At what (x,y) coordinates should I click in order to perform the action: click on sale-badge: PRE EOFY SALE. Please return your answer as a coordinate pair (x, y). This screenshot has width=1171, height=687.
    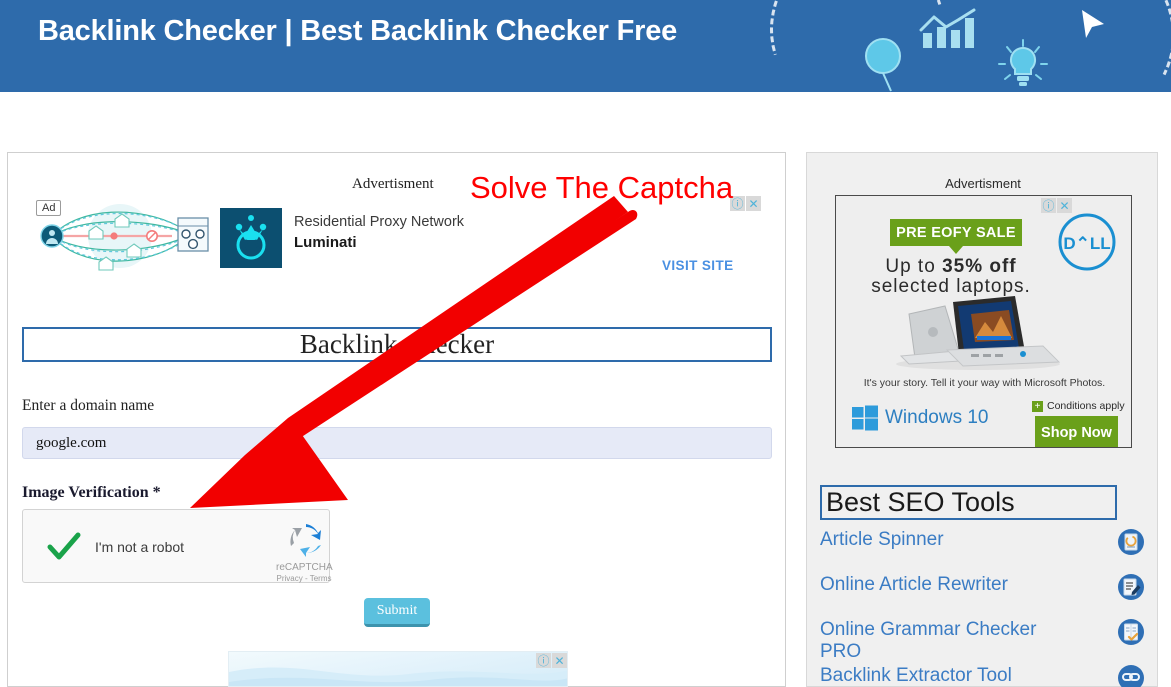
    Looking at the image, I should click on (956, 232).